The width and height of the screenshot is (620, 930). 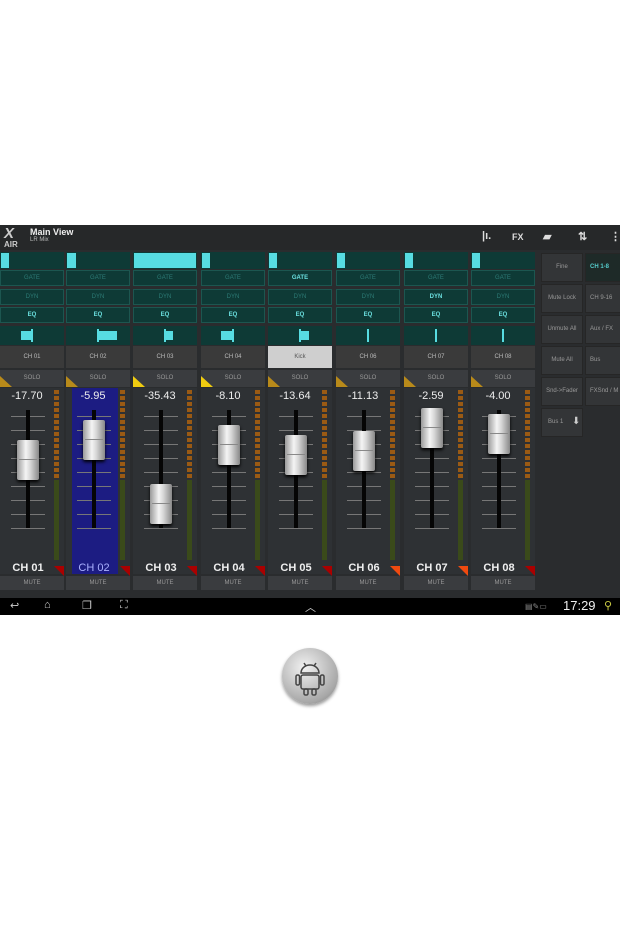 I want to click on channel-name-button: CH 03, so click(x=165, y=357).